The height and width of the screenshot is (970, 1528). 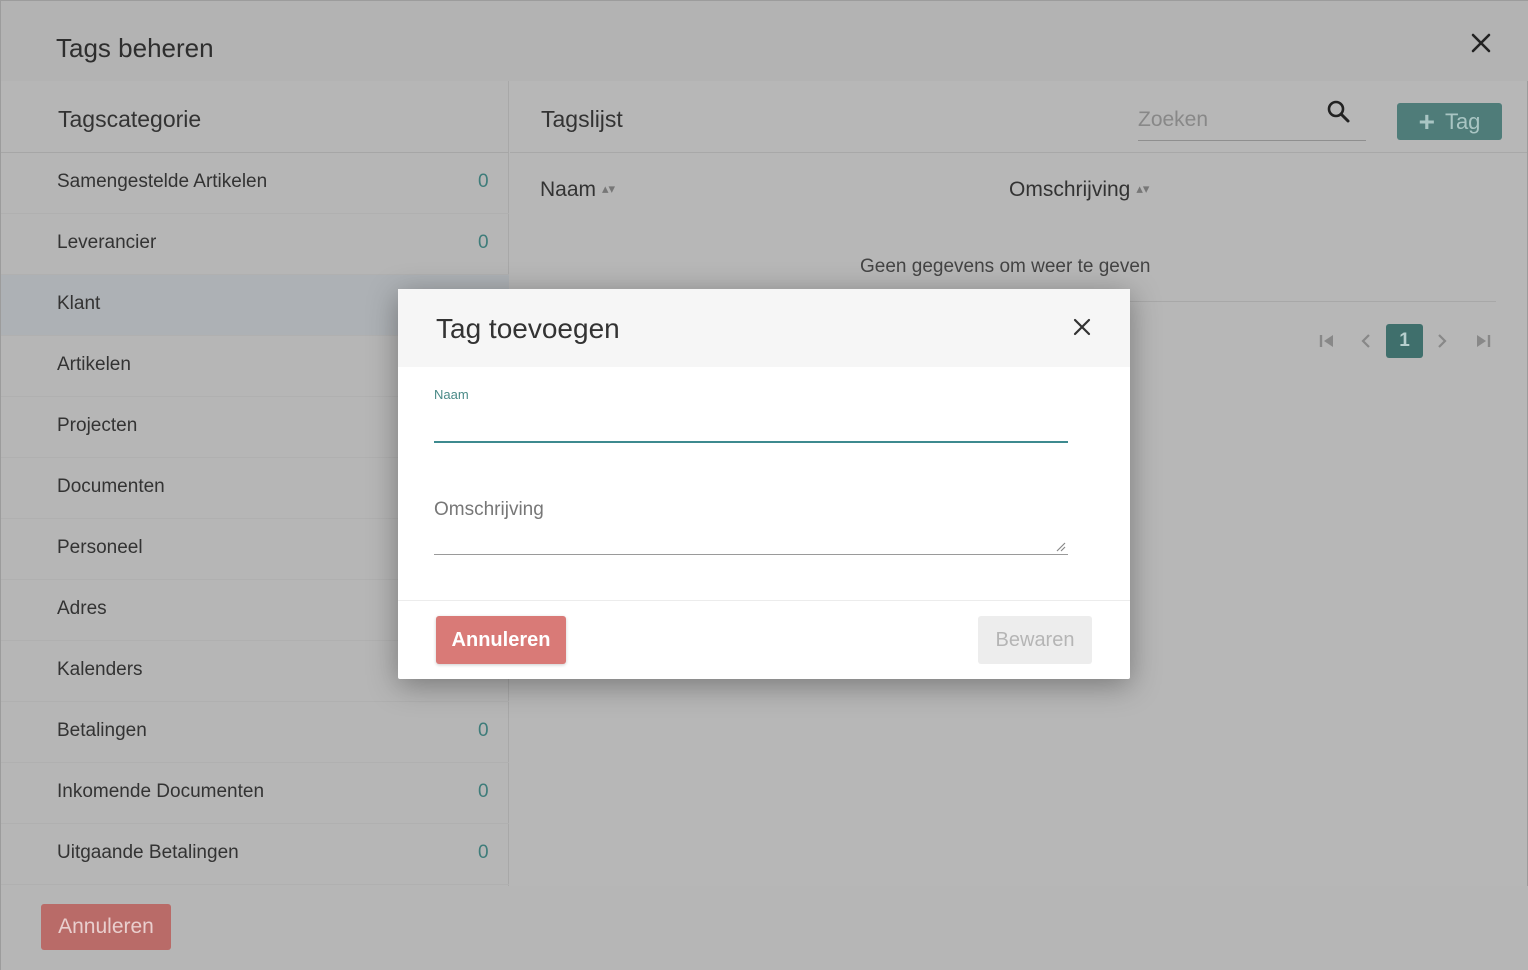 What do you see at coordinates (764, 928) in the screenshot?
I see `dialog-footer: Annuleren` at bounding box center [764, 928].